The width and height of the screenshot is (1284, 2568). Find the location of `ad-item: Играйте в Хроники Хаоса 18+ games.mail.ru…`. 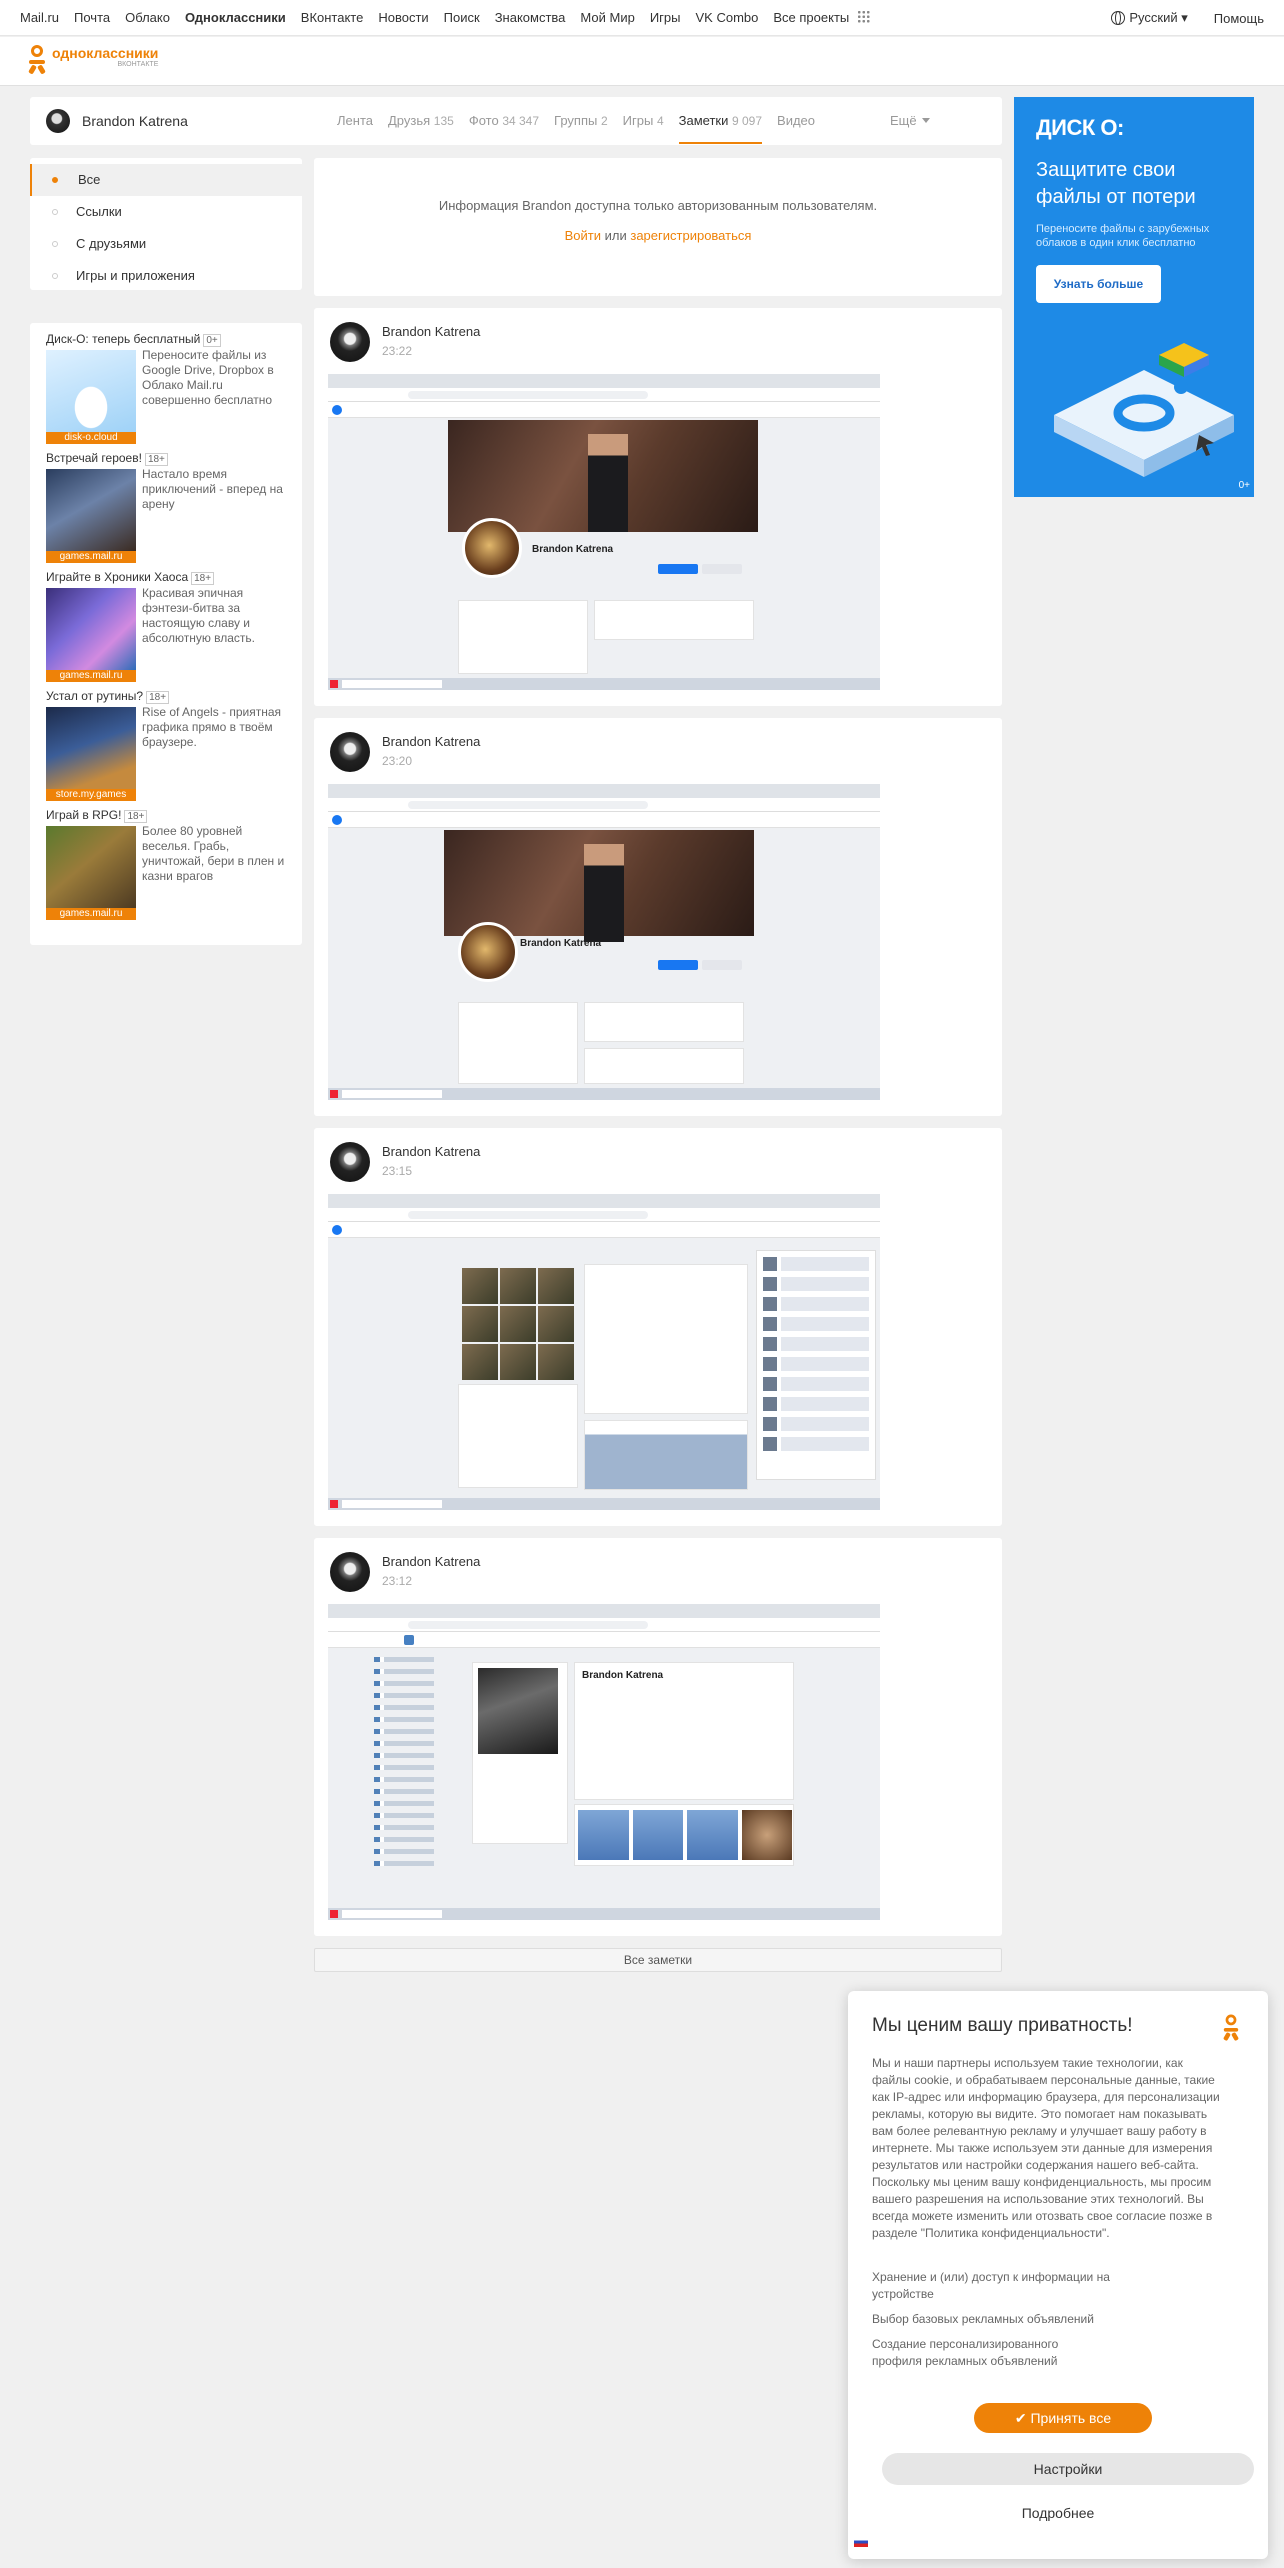

ad-item: Играйте в Хроники Хаоса 18+ games.mail.ru… is located at coordinates (166, 629).